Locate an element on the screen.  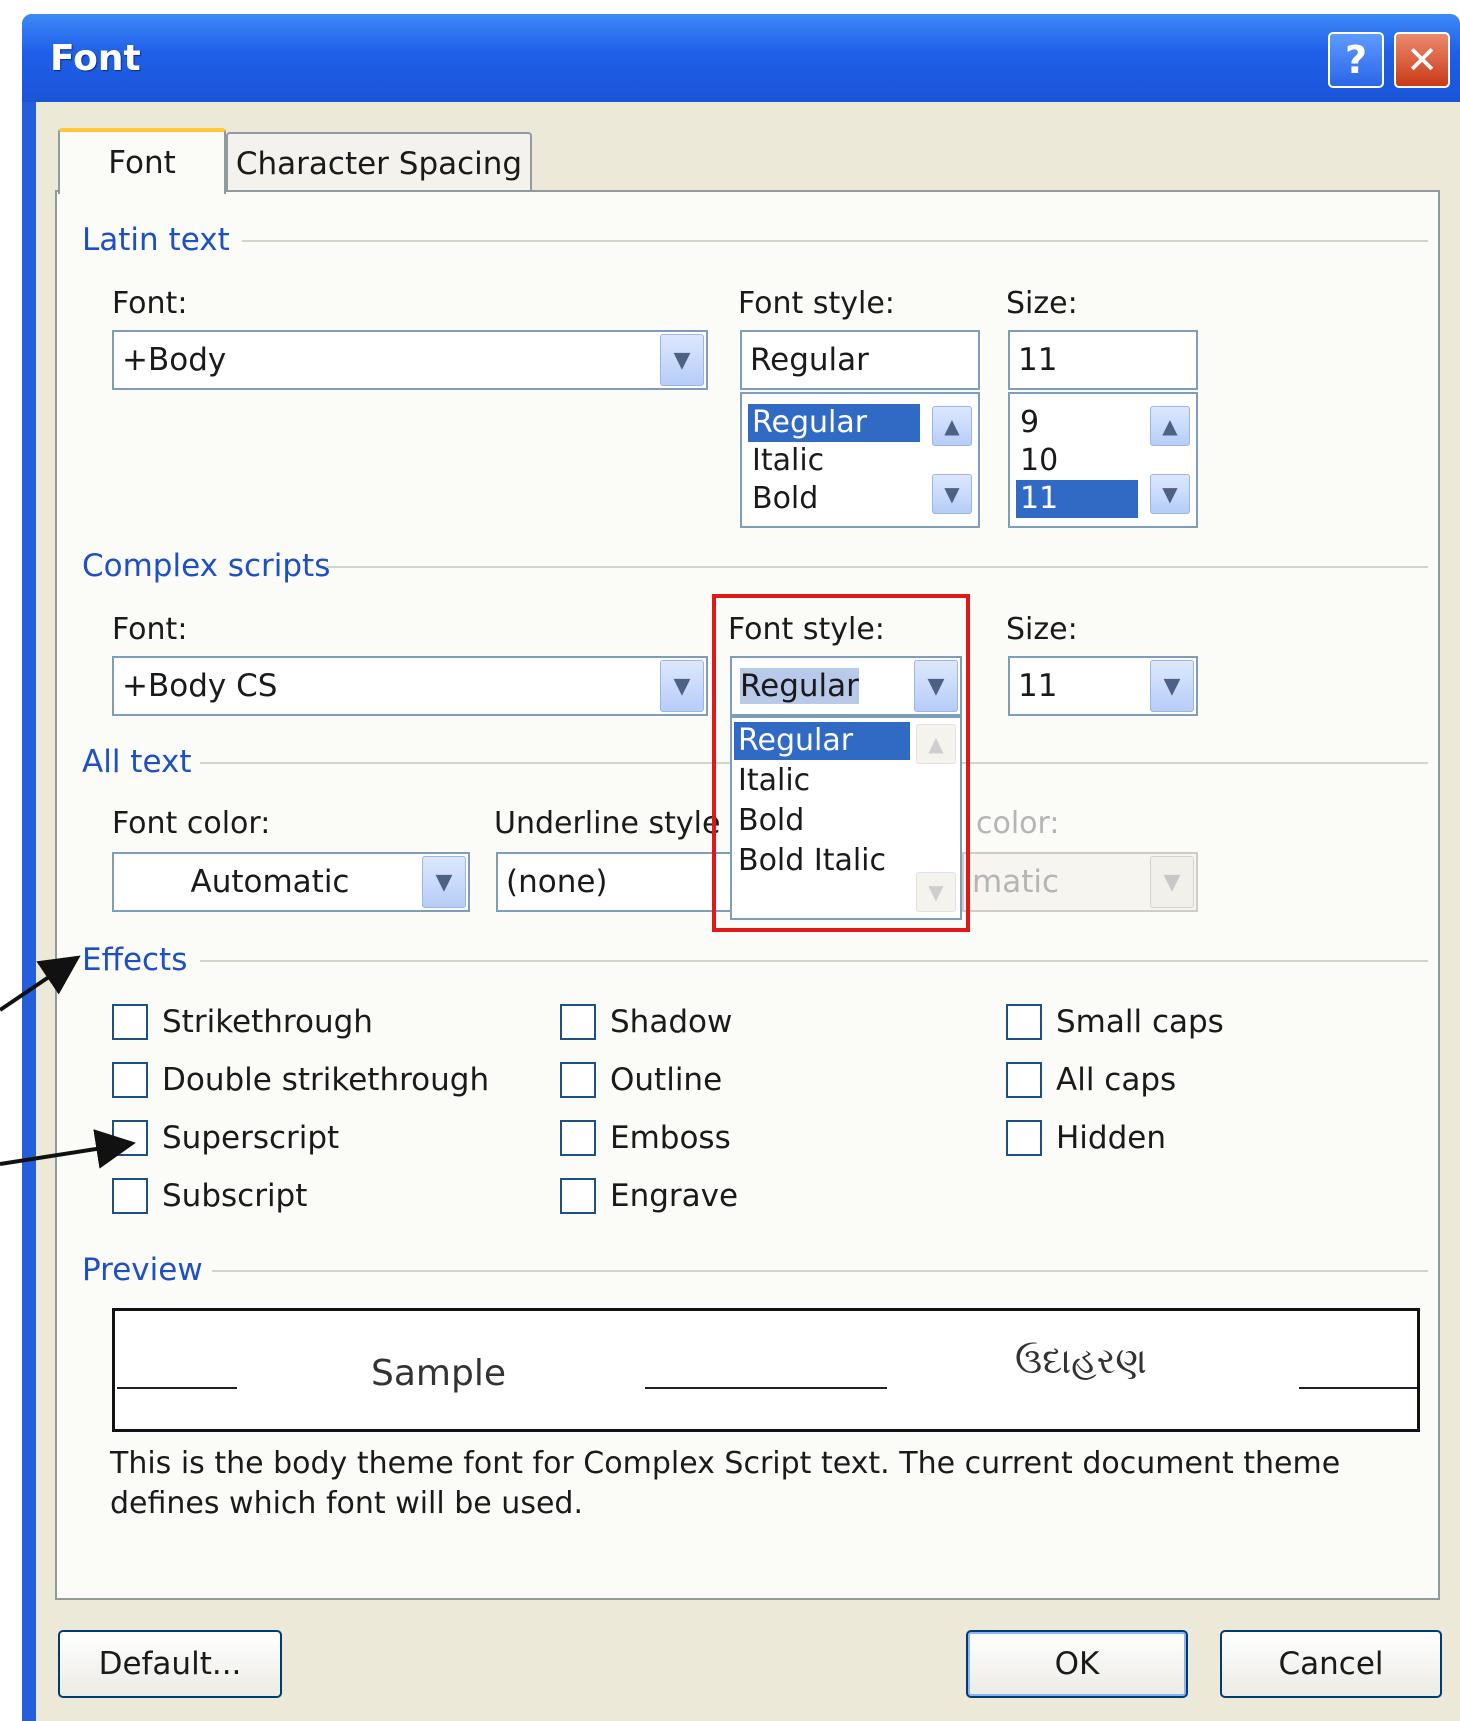
underline-style-value: (none) is located at coordinates (557, 882).